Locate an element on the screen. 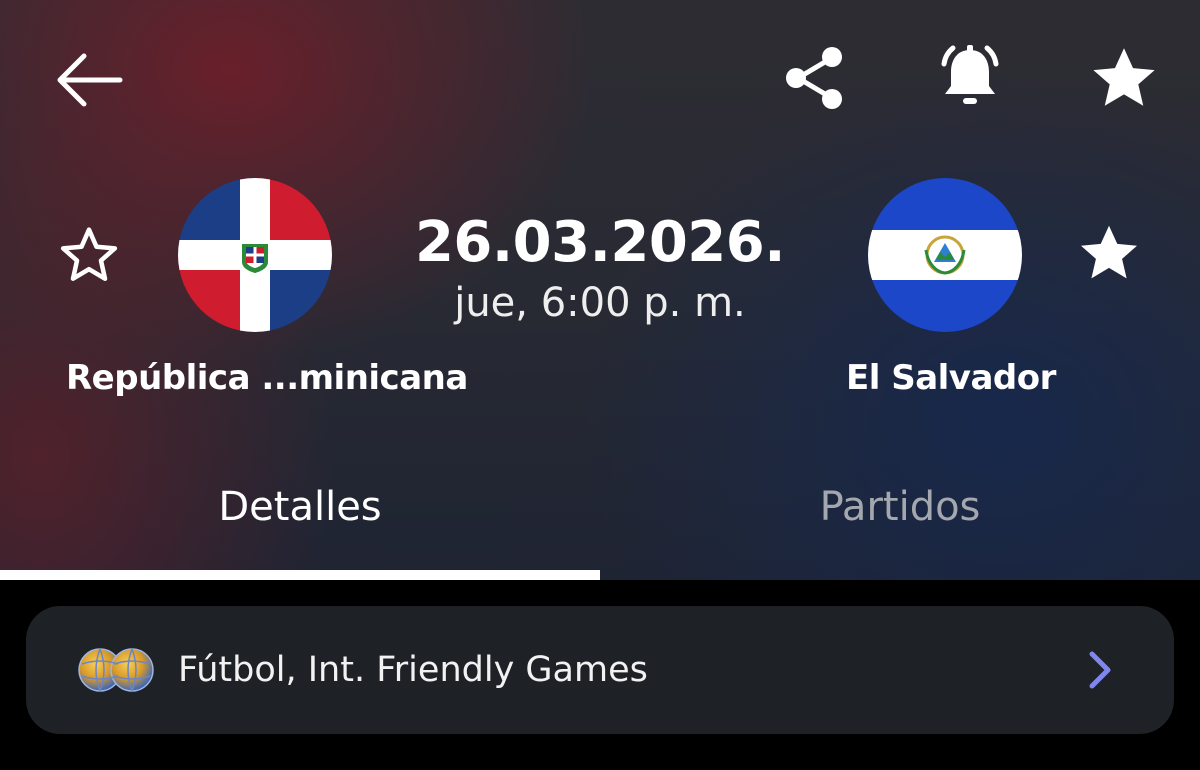  home-team-name: República ...minicana is located at coordinates (267, 378).